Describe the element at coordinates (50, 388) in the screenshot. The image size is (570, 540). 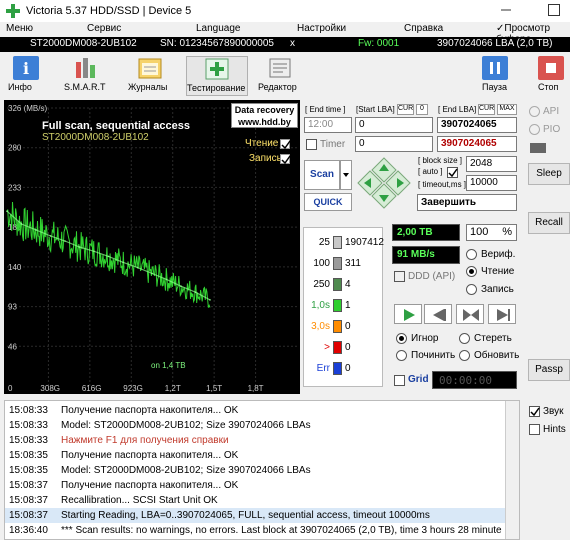
I see `x-tick-label: 308G` at that location.